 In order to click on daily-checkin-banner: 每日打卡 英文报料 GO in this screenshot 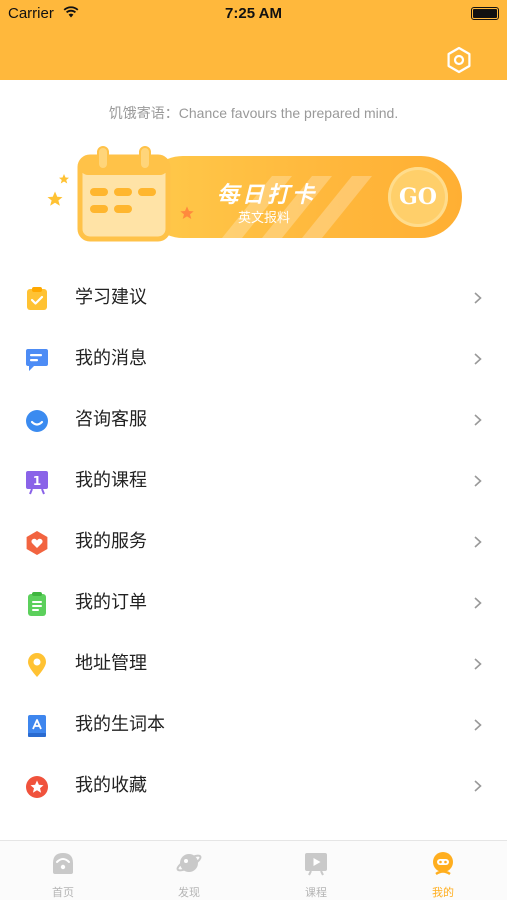, I will do `click(257, 192)`.